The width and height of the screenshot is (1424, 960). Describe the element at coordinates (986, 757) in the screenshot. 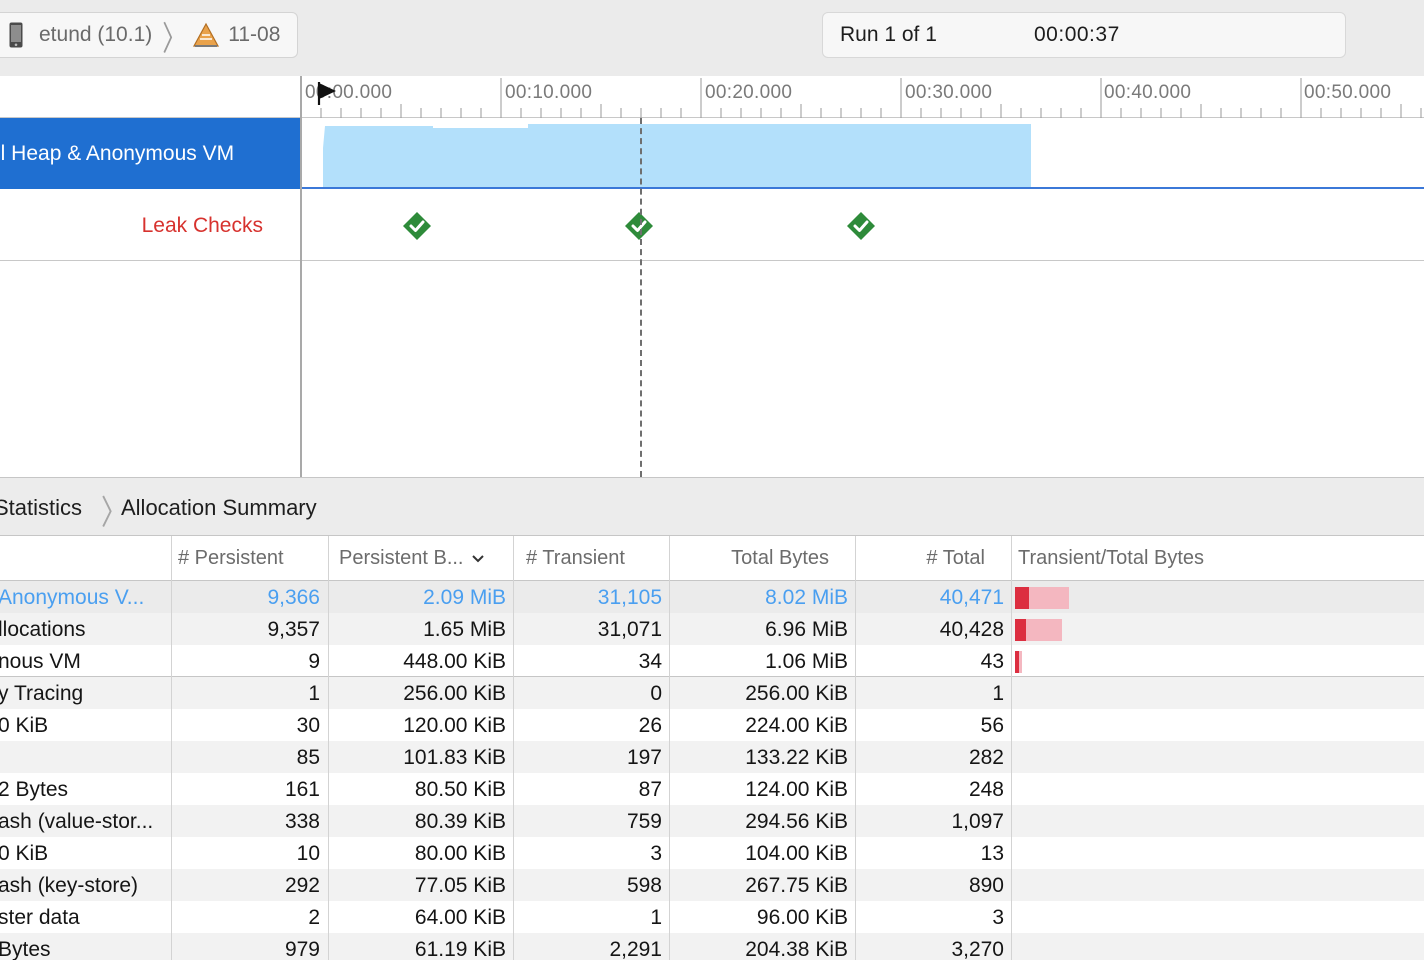

I see `cell-total: 282` at that location.